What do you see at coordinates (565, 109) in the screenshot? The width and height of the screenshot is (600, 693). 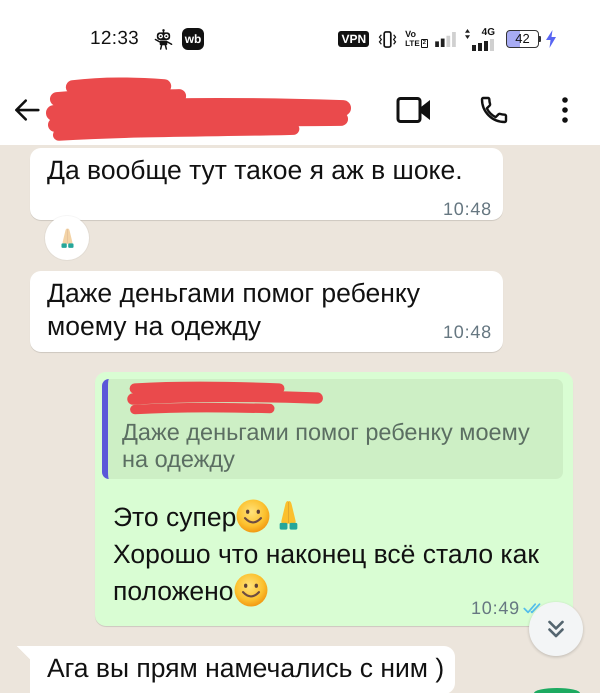 I see `menu-dots-icon` at bounding box center [565, 109].